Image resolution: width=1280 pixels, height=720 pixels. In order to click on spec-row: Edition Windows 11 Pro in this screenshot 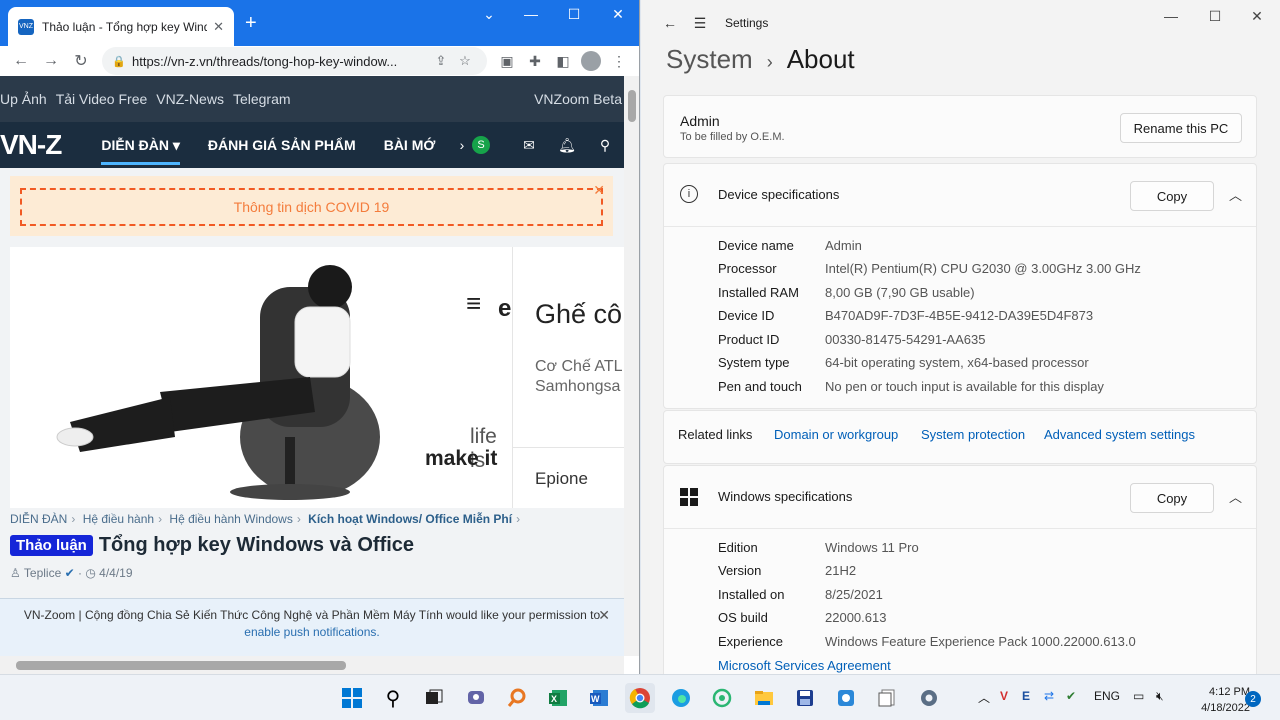, I will do `click(818, 547)`.